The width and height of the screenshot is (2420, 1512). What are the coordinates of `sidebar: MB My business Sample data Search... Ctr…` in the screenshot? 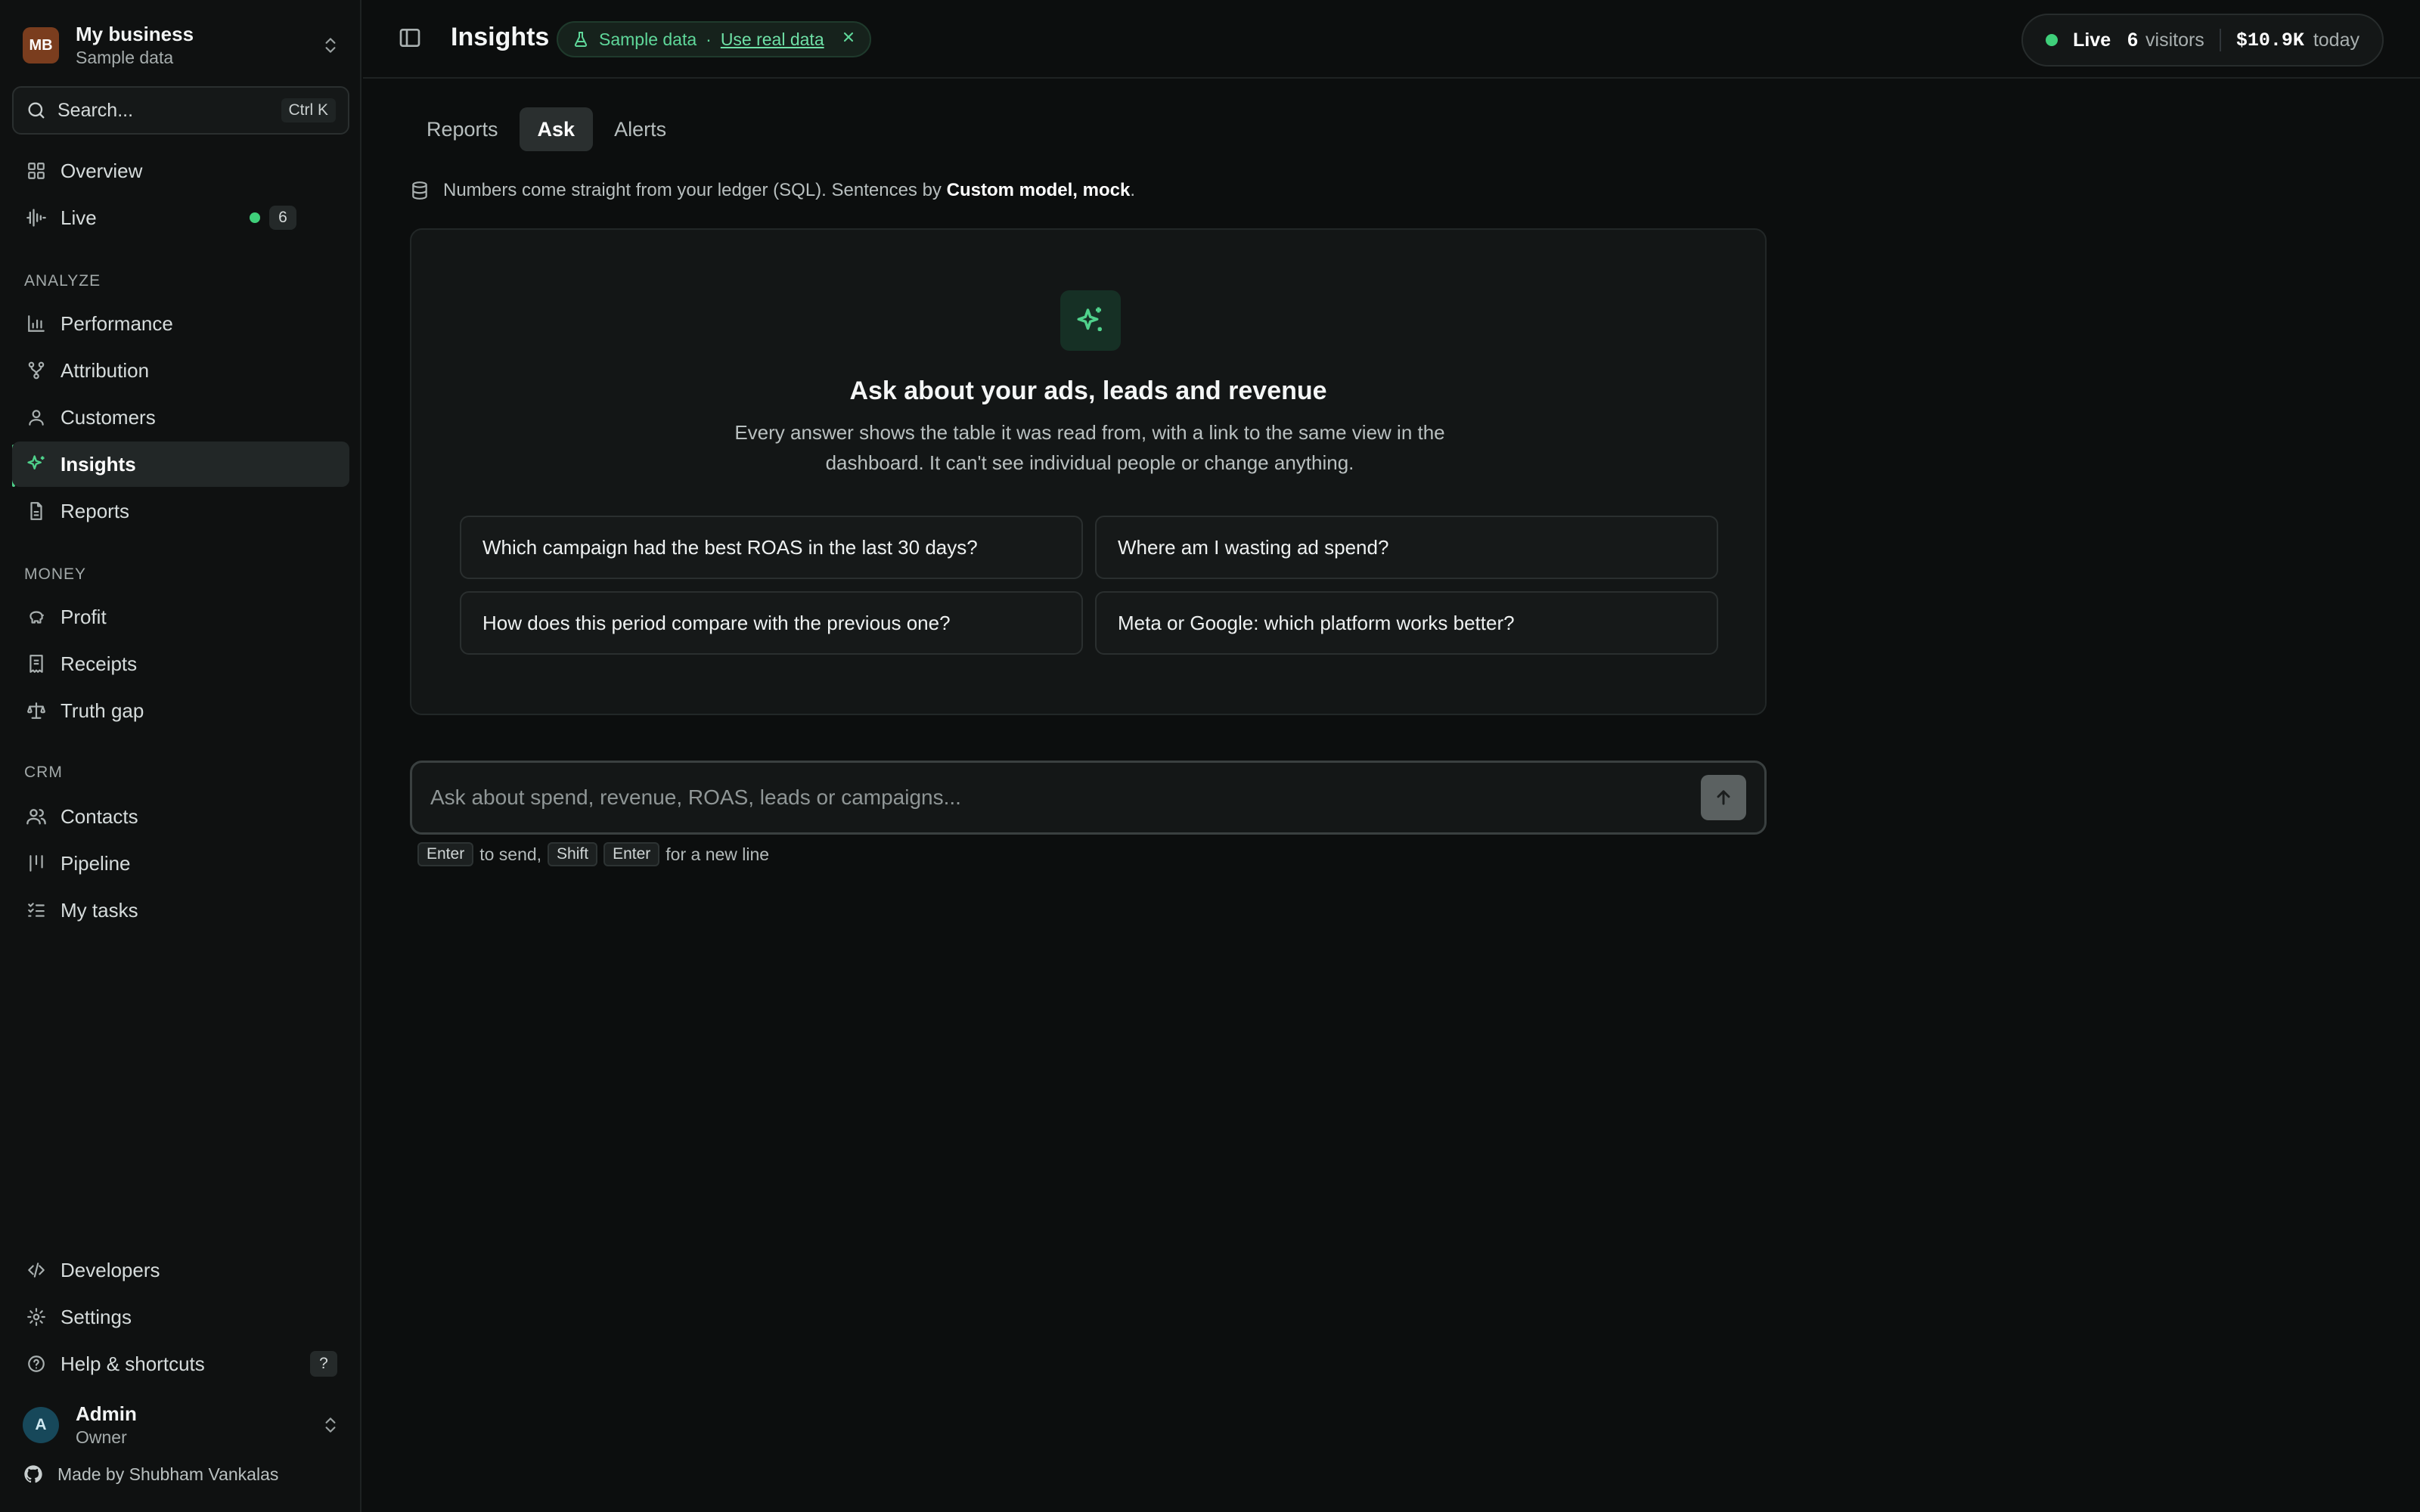 It's located at (180, 756).